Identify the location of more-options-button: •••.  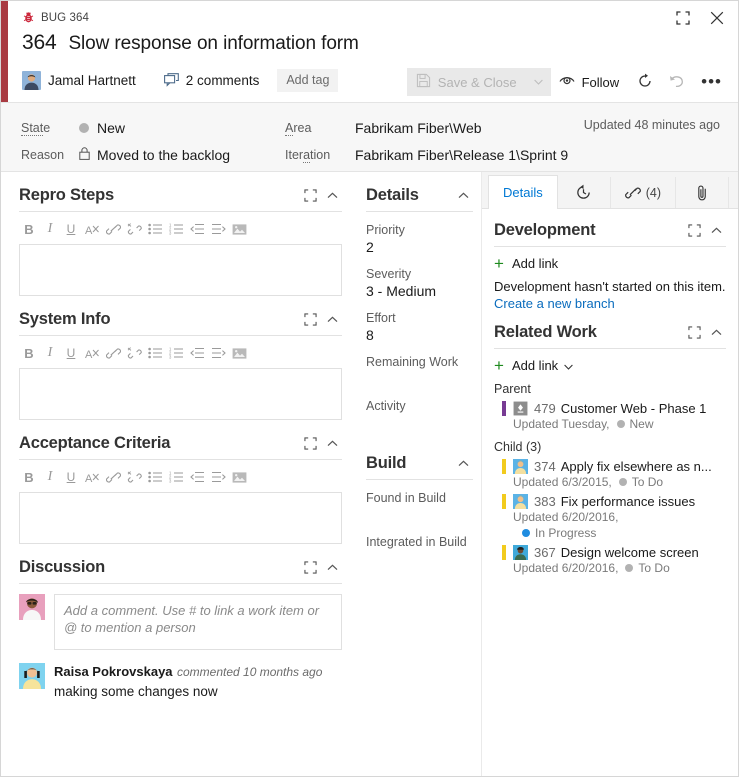
(711, 82).